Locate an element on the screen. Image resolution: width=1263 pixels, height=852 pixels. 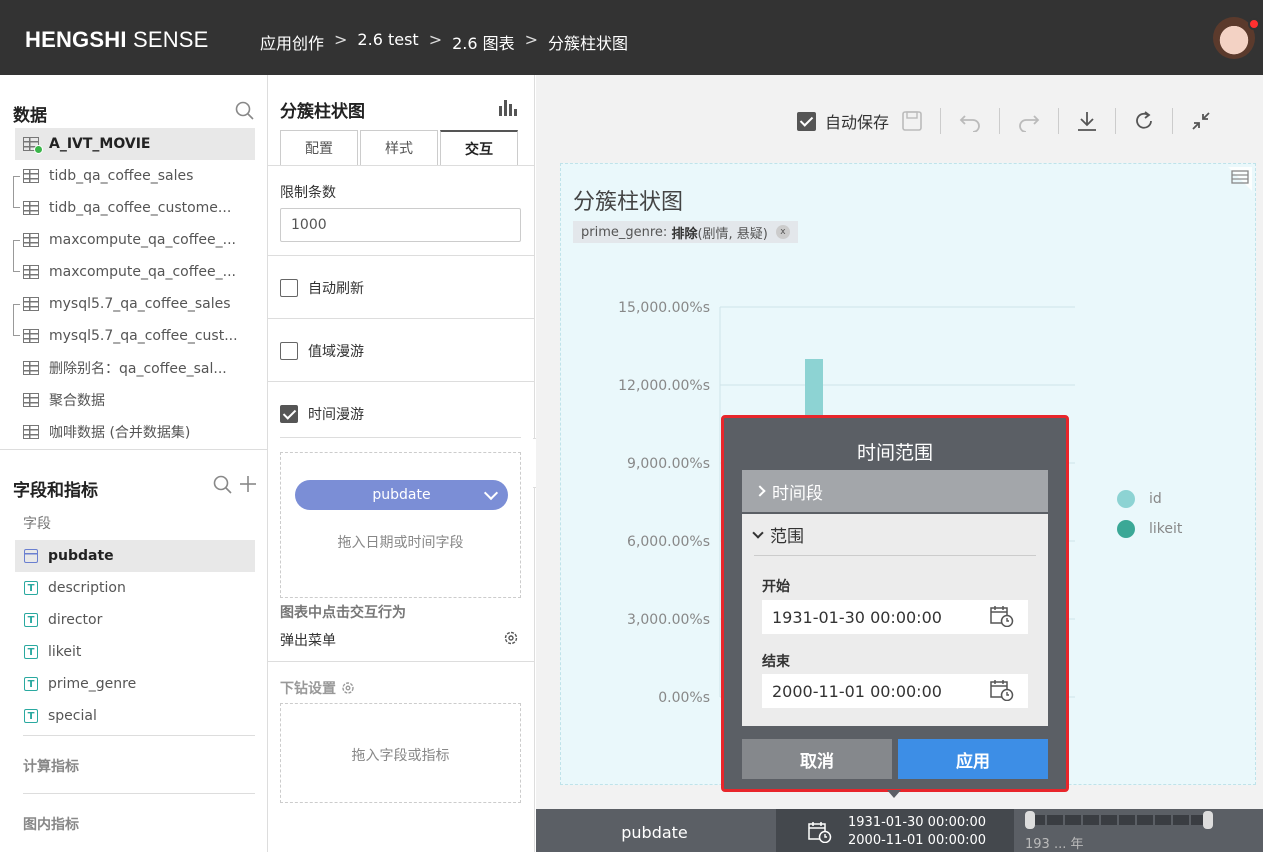
time-field-dropzone: pubdate 拖入日期或时间字段 is located at coordinates (400, 525).